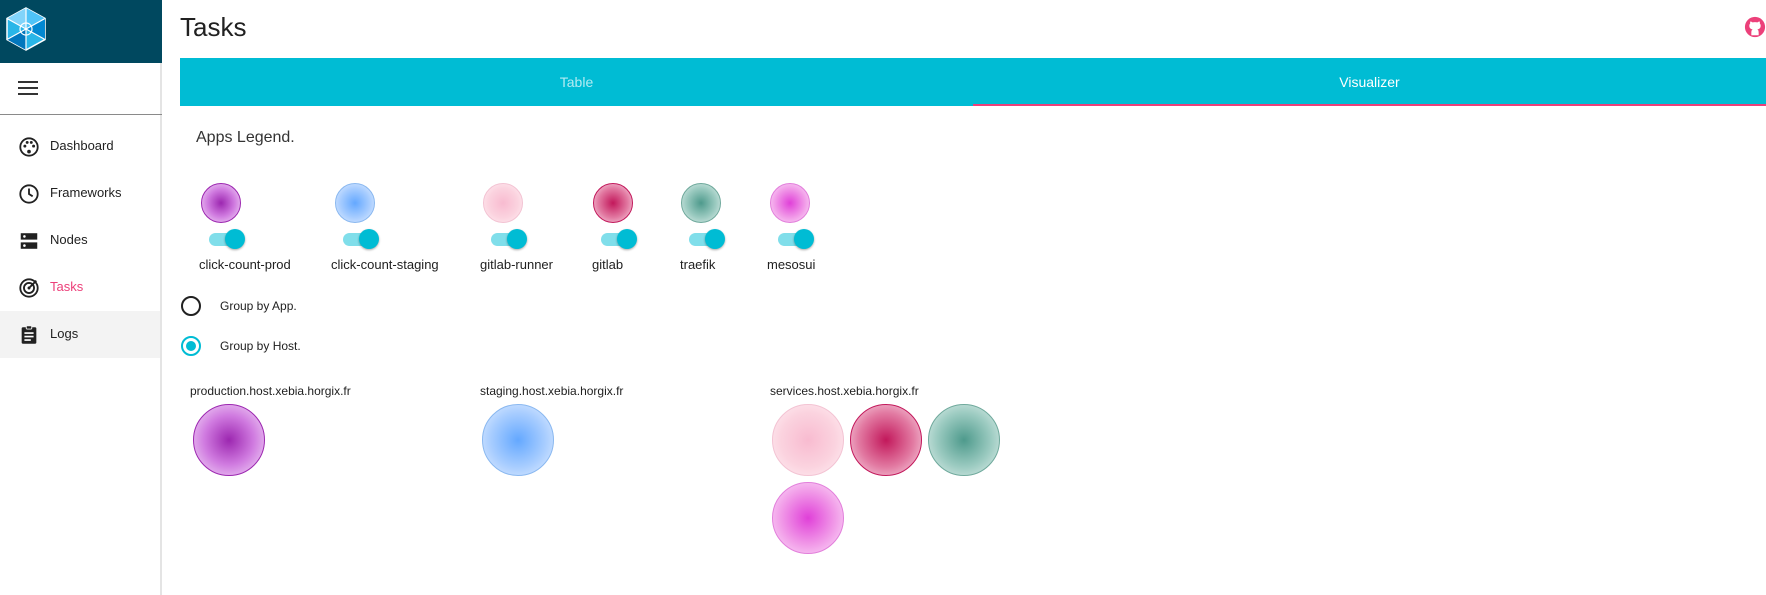  I want to click on sidebar: Dashboard Frameworks Nodes Tasks Logs, so click(81, 297).